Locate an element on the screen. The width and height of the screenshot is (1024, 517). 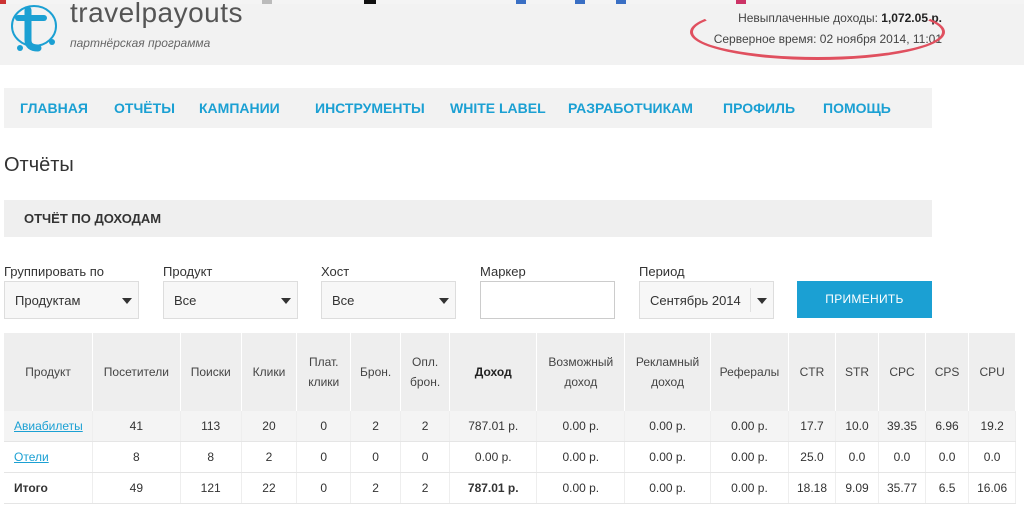
table-cell: 6.5 is located at coordinates (947, 488).